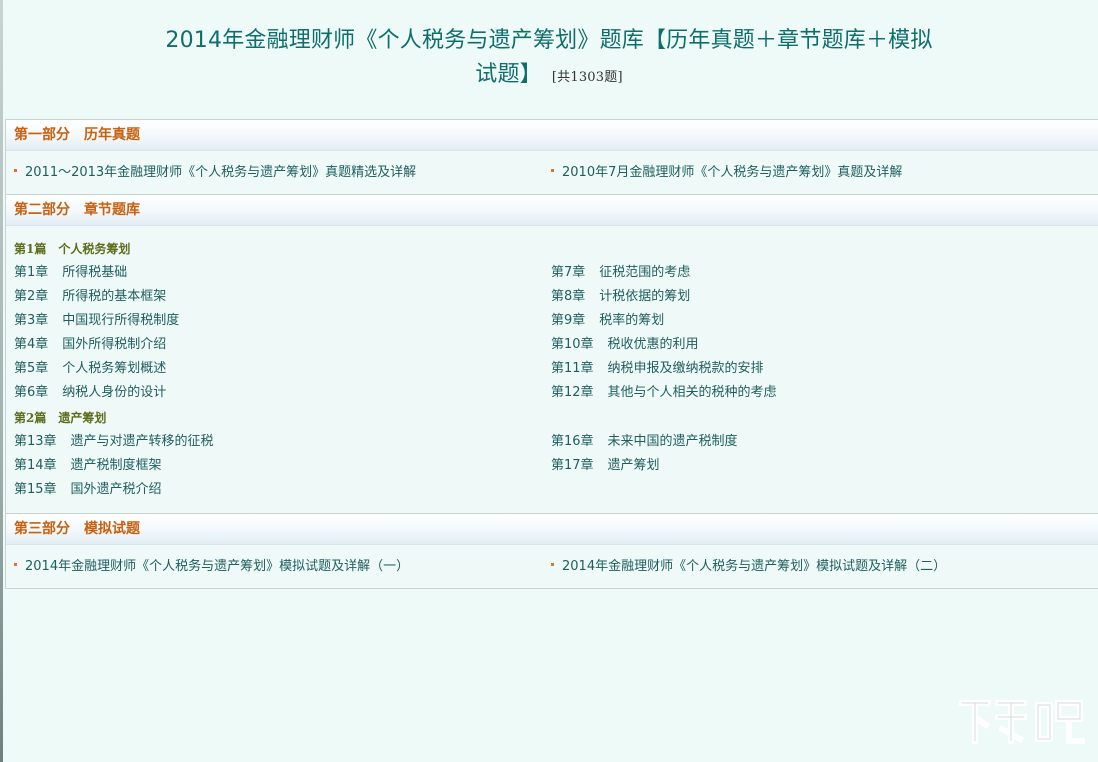 This screenshot has width=1098, height=762. What do you see at coordinates (508, 74) in the screenshot?
I see `title-line-2-text: 试题】` at bounding box center [508, 74].